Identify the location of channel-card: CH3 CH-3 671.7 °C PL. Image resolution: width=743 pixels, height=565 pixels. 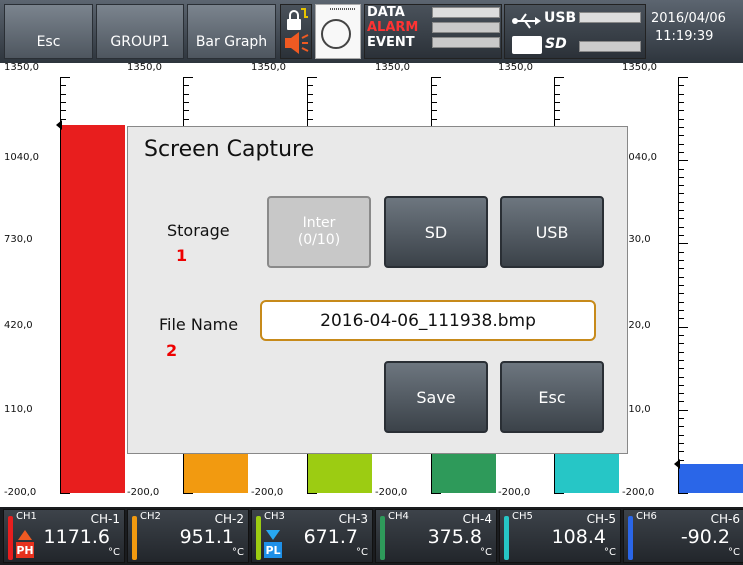
(312, 536).